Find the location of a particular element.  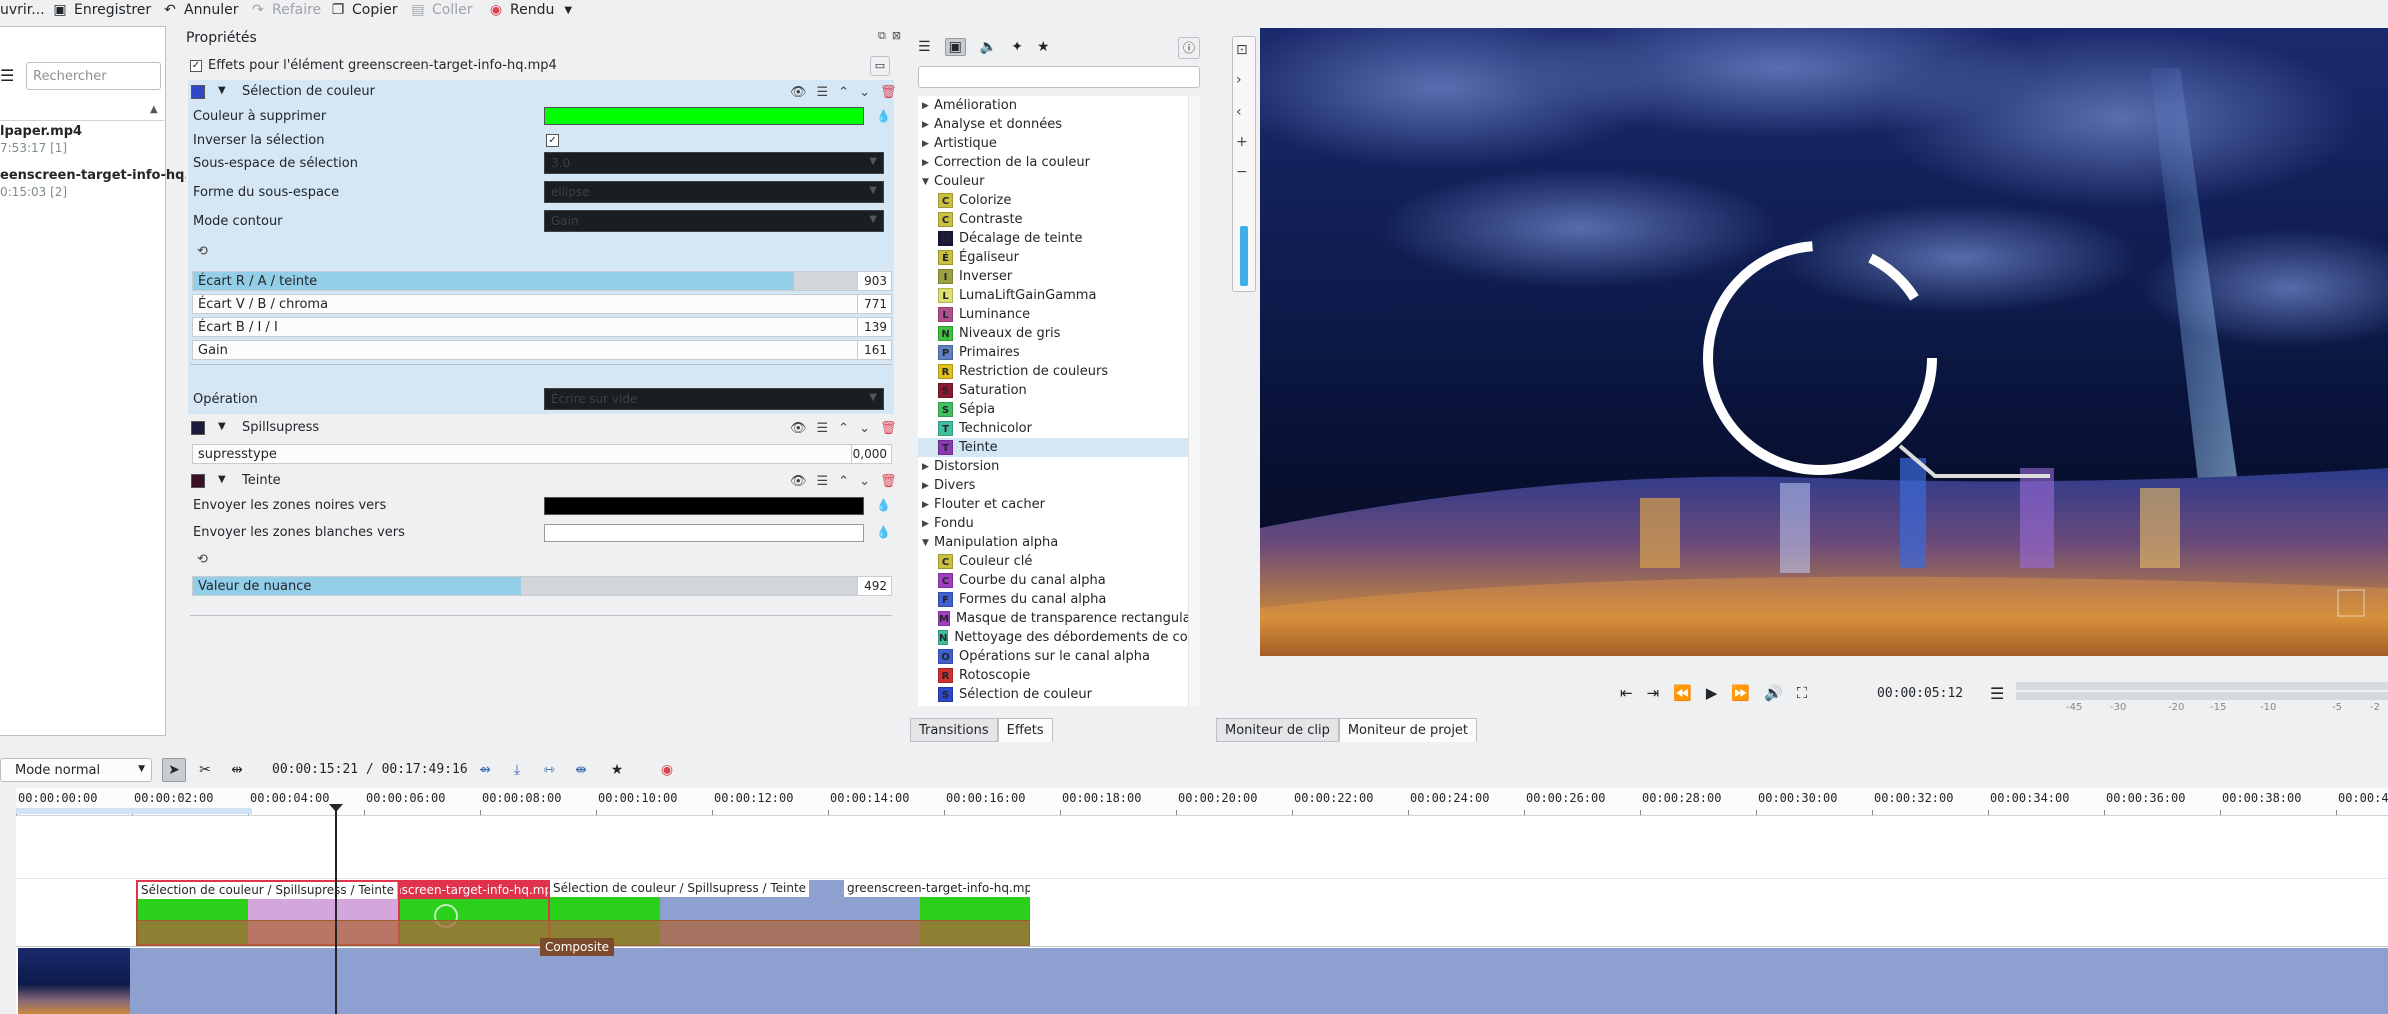

param-value: 139 is located at coordinates (874, 327).